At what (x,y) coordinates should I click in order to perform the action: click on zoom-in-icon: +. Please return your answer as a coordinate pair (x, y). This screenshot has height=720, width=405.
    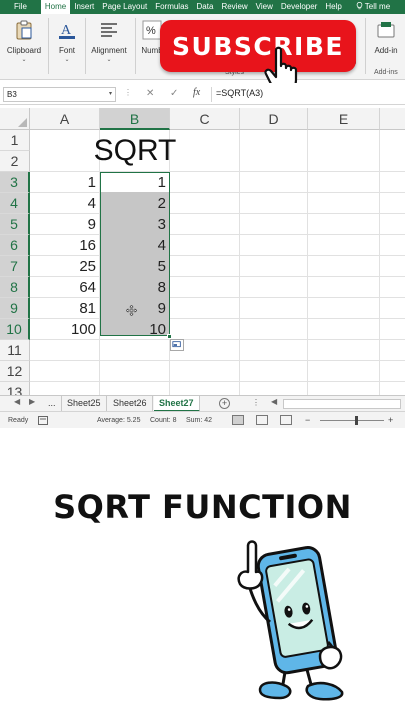
    Looking at the image, I should click on (390, 420).